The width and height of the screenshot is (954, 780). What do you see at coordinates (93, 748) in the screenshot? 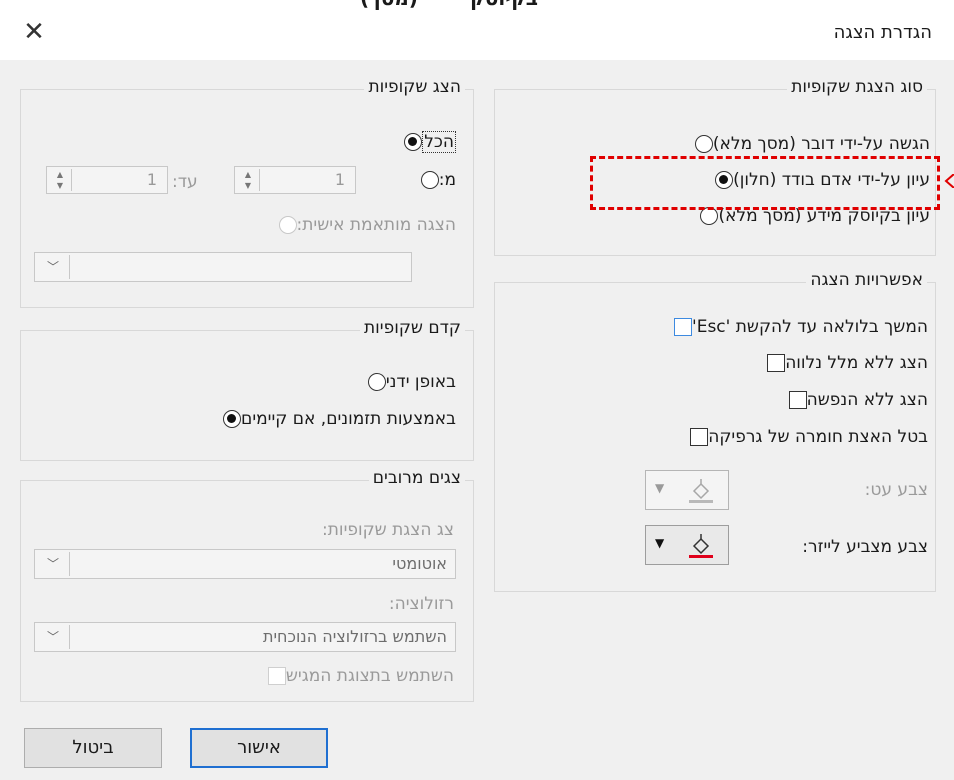
I see `cancel-button: ביטול` at bounding box center [93, 748].